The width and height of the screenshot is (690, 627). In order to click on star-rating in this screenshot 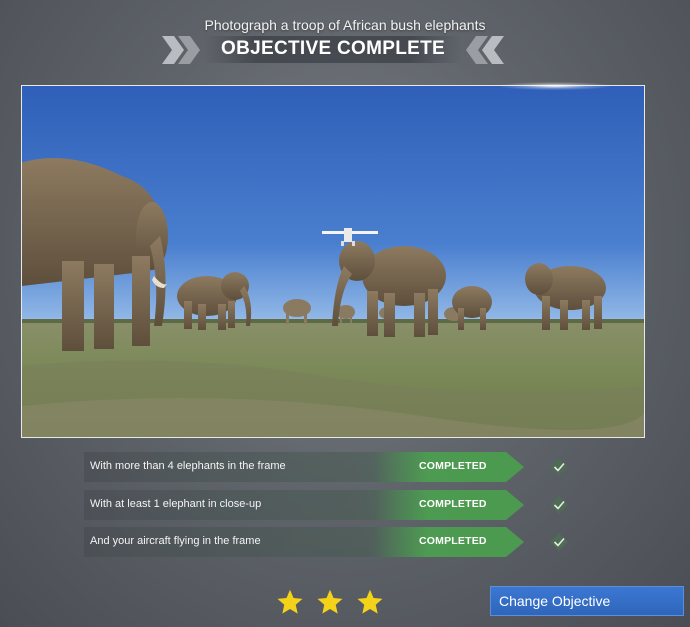, I will do `click(334, 602)`.